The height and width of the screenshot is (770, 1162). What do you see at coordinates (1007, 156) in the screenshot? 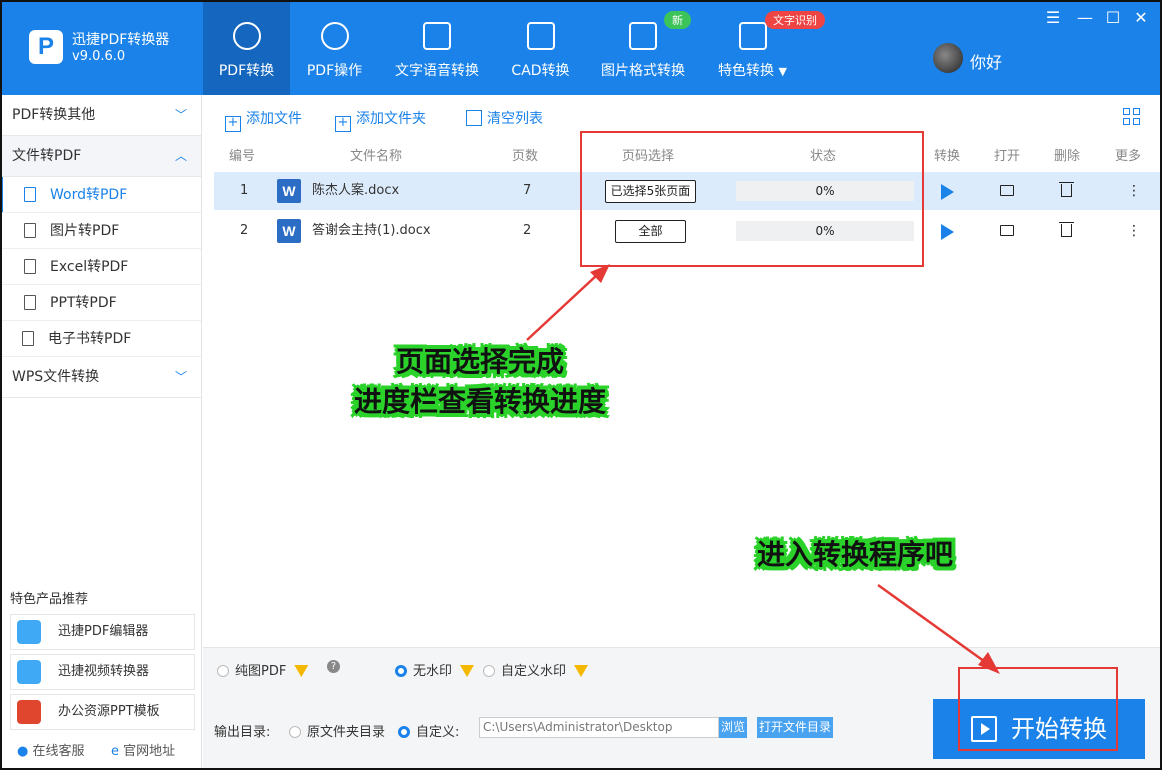
I see `header-open: 打开` at bounding box center [1007, 156].